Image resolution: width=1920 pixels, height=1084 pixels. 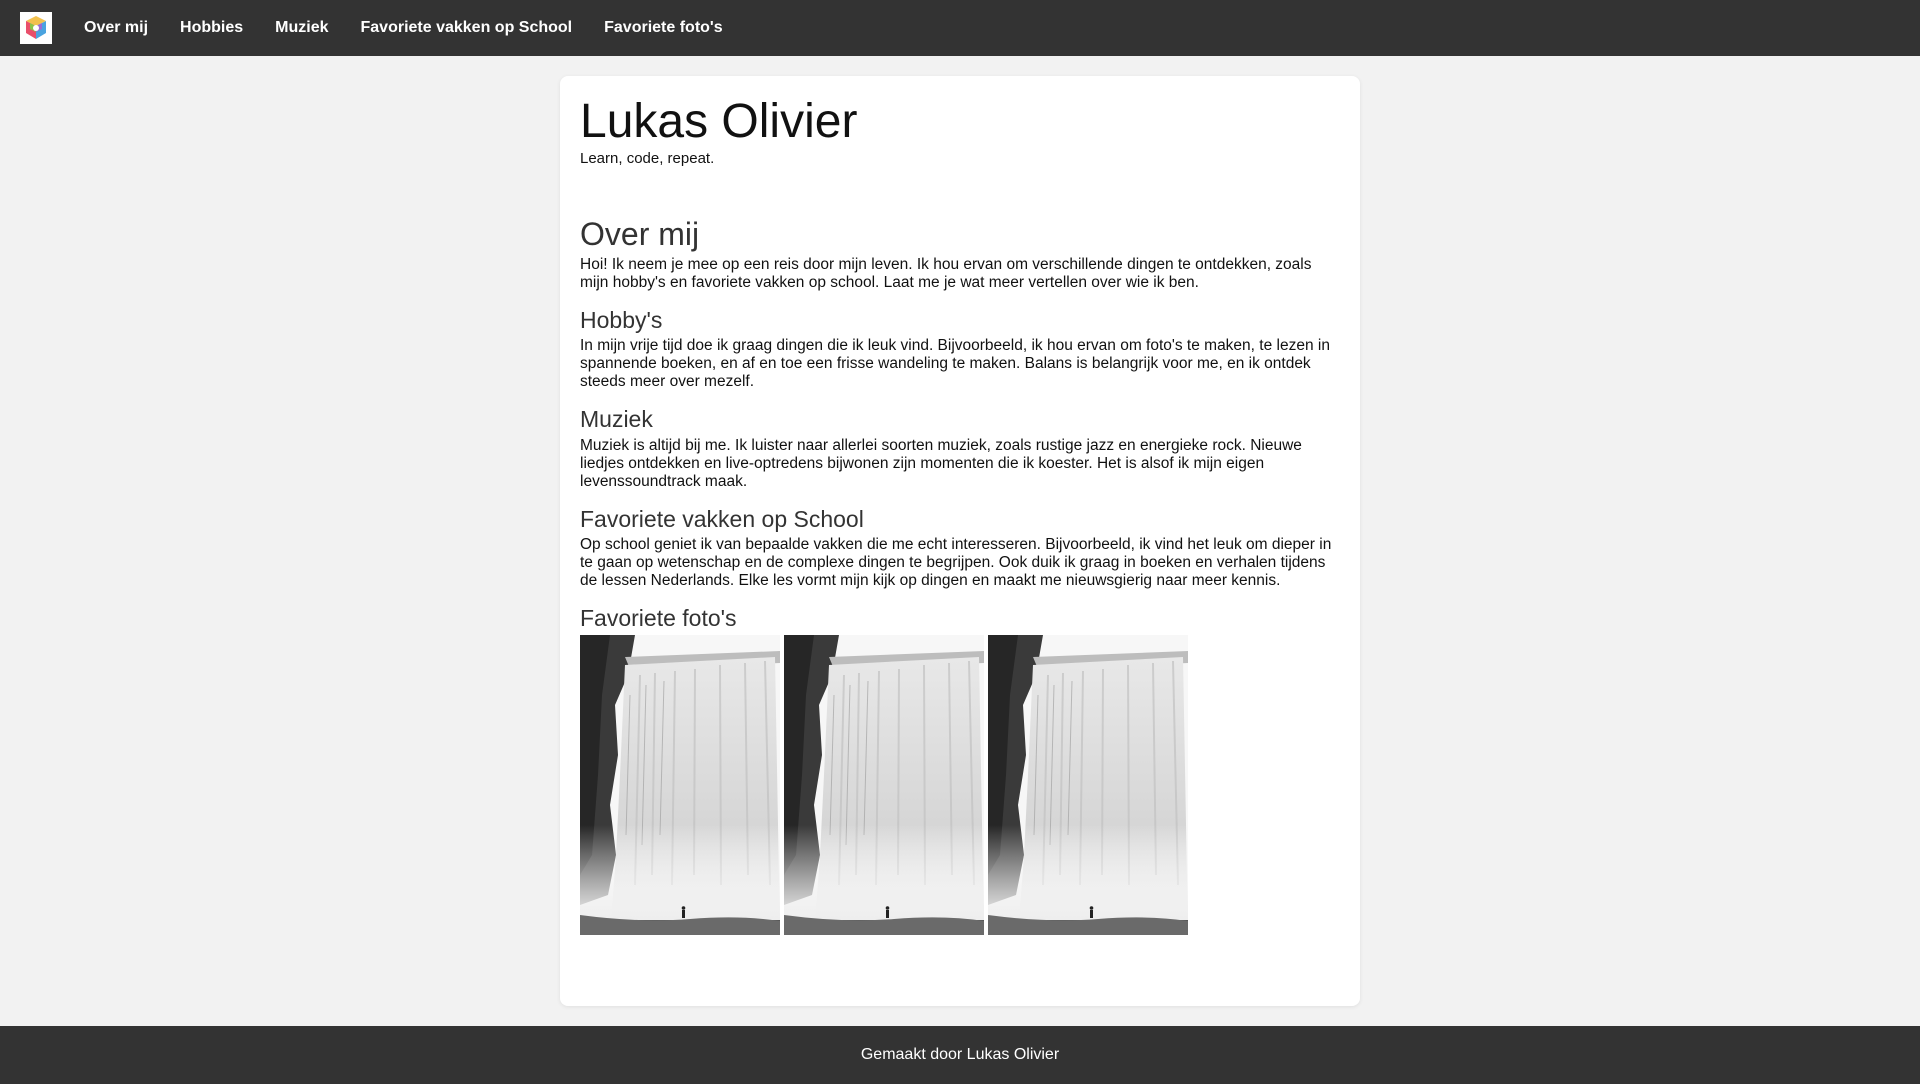 I want to click on section-heading-favoriete-fotos: Favoriete foto's, so click(x=658, y=618).